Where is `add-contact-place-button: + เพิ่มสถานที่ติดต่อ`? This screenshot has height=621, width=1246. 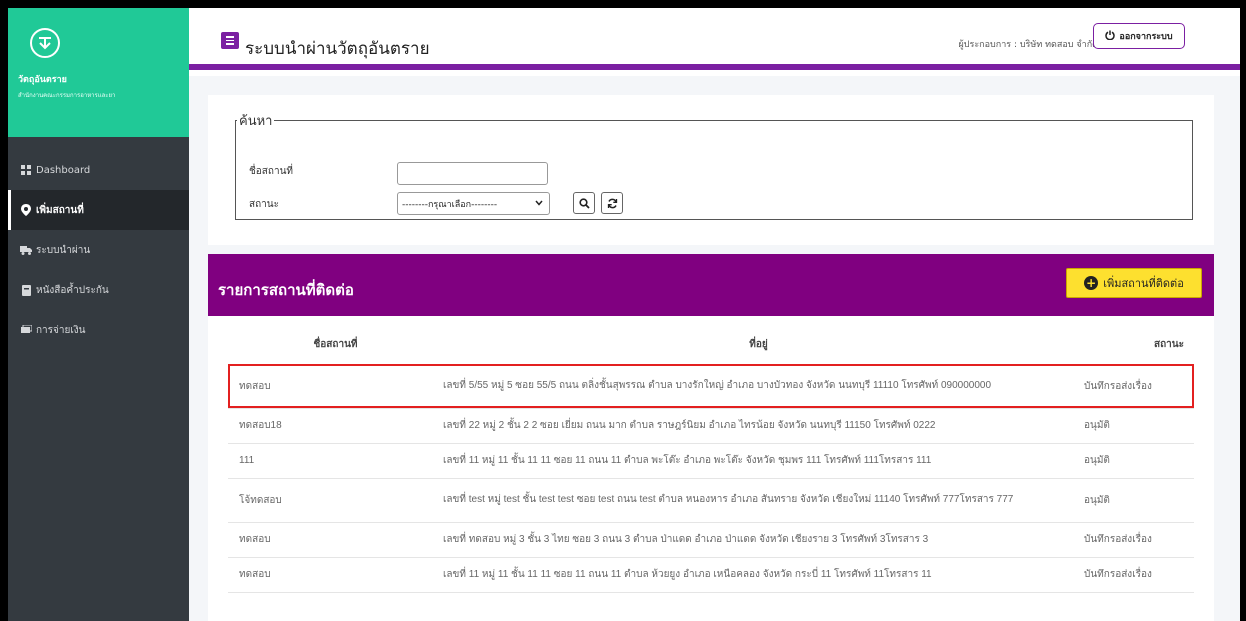 add-contact-place-button: + เพิ่มสถานที่ติดต่อ is located at coordinates (1134, 283).